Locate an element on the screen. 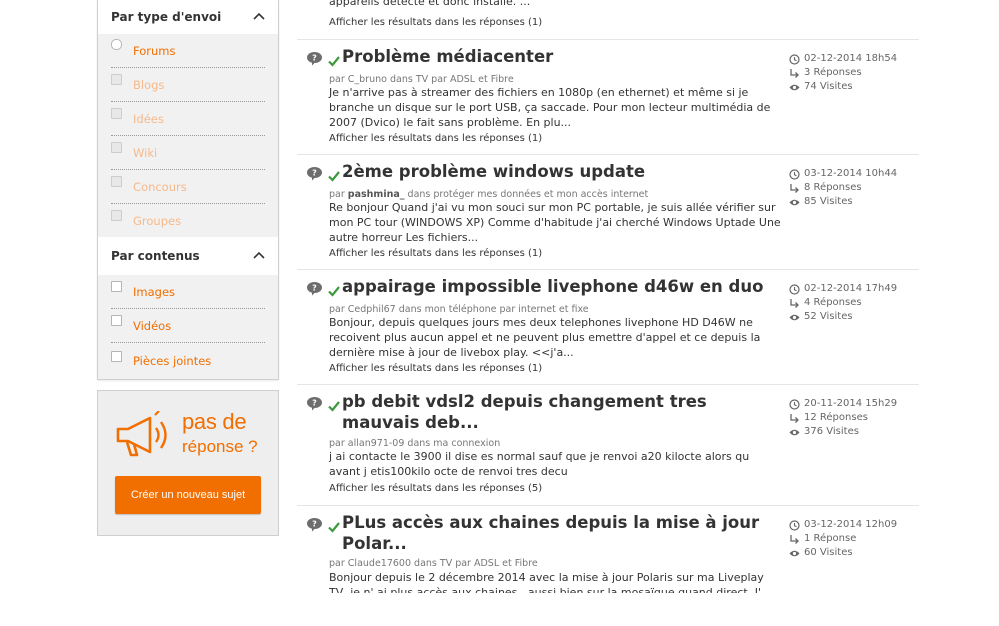  create-topic-button: Créer un nouveau sujet is located at coordinates (188, 495).